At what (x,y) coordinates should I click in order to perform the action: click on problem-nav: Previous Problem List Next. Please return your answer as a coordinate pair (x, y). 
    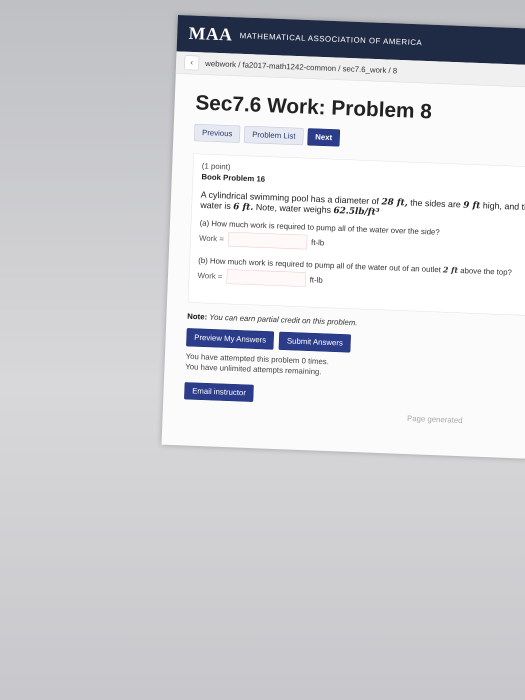
    Looking at the image, I should click on (359, 140).